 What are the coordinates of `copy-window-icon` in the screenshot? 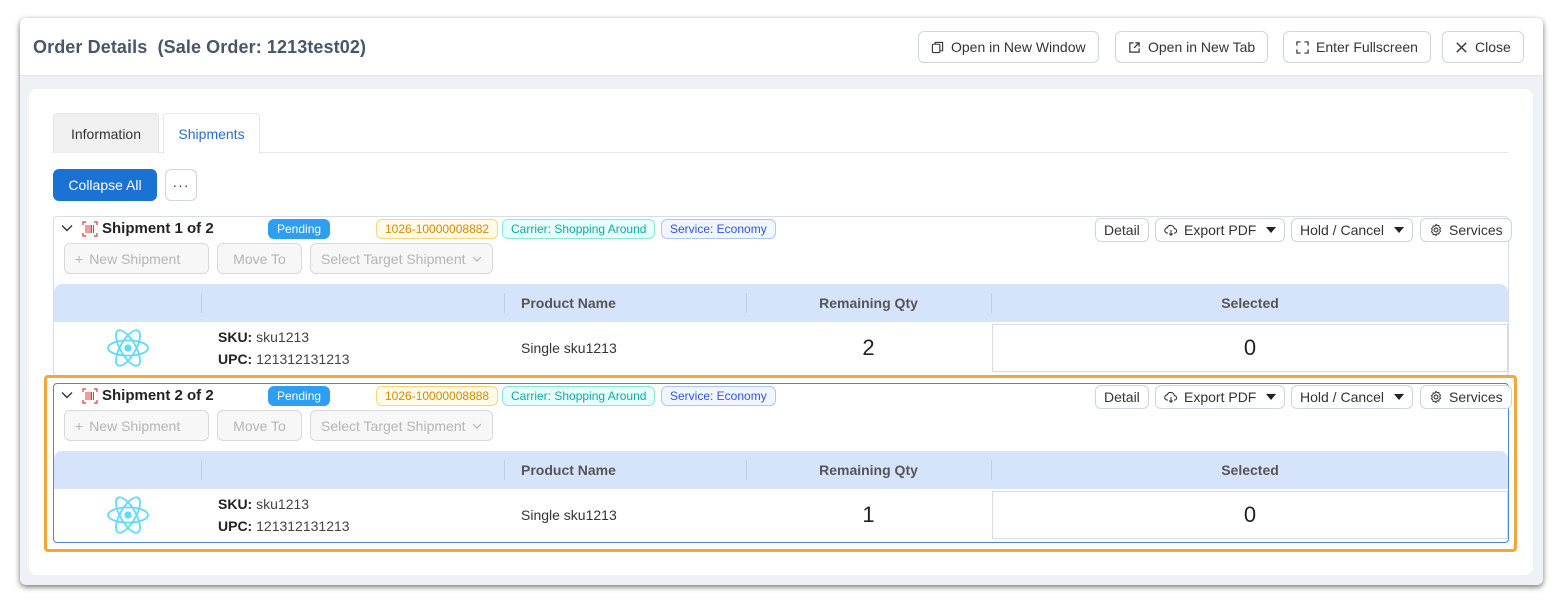 It's located at (937, 47).